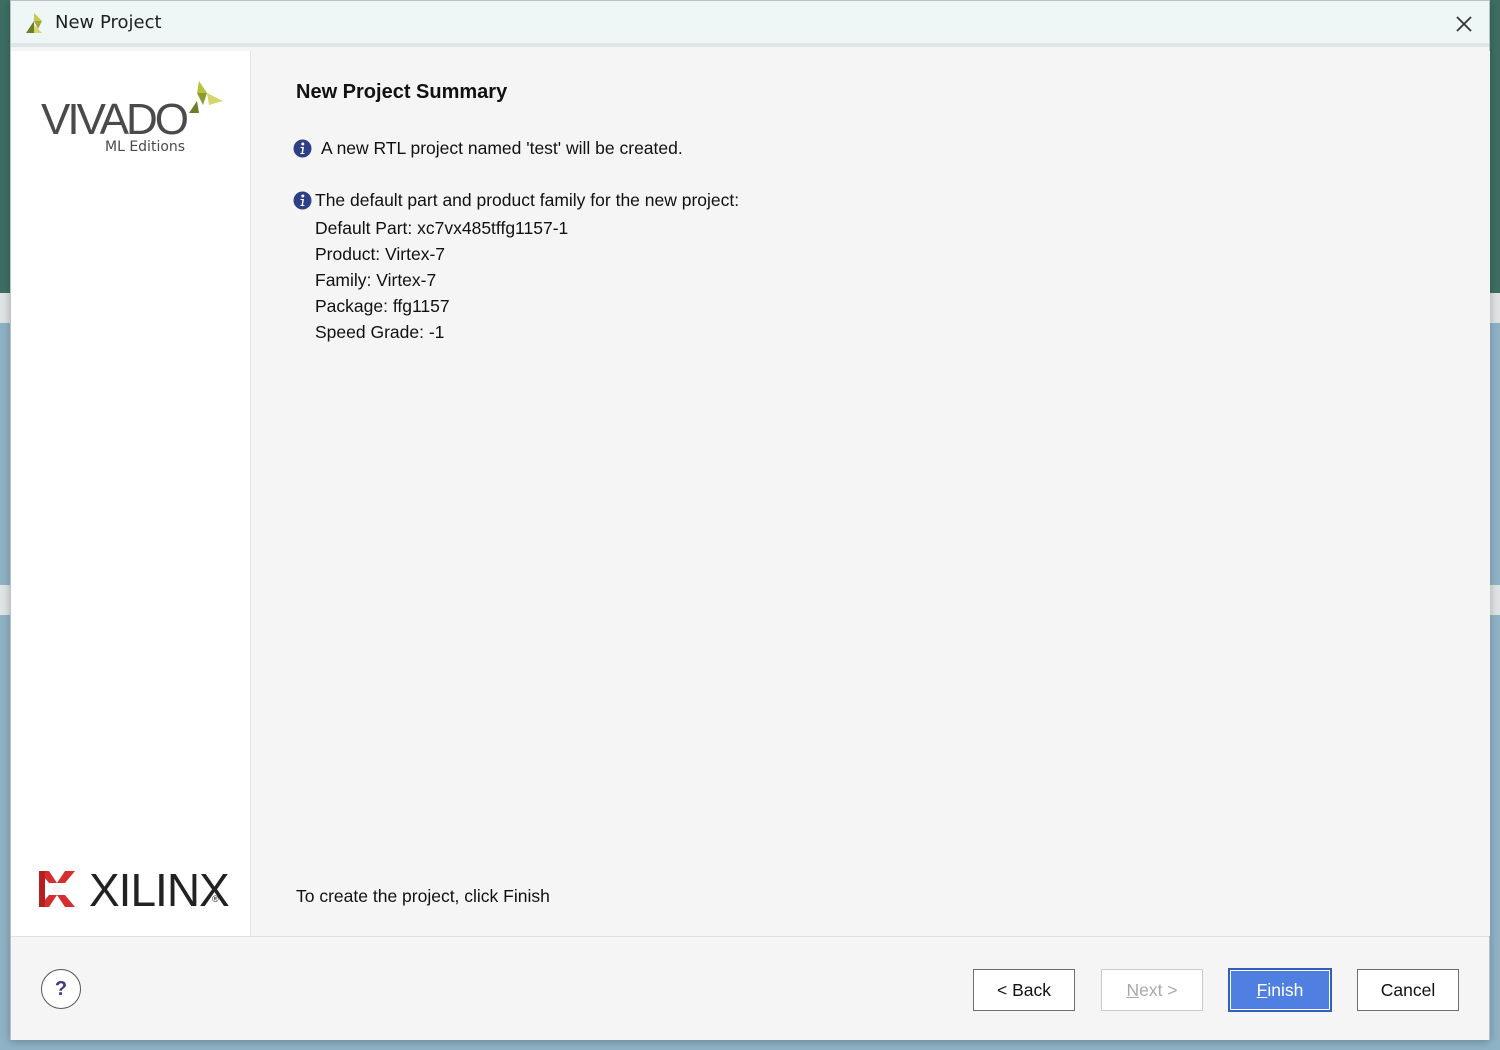 The width and height of the screenshot is (1500, 1050). What do you see at coordinates (750, 24) in the screenshot?
I see `title-bar: New Project` at bounding box center [750, 24].